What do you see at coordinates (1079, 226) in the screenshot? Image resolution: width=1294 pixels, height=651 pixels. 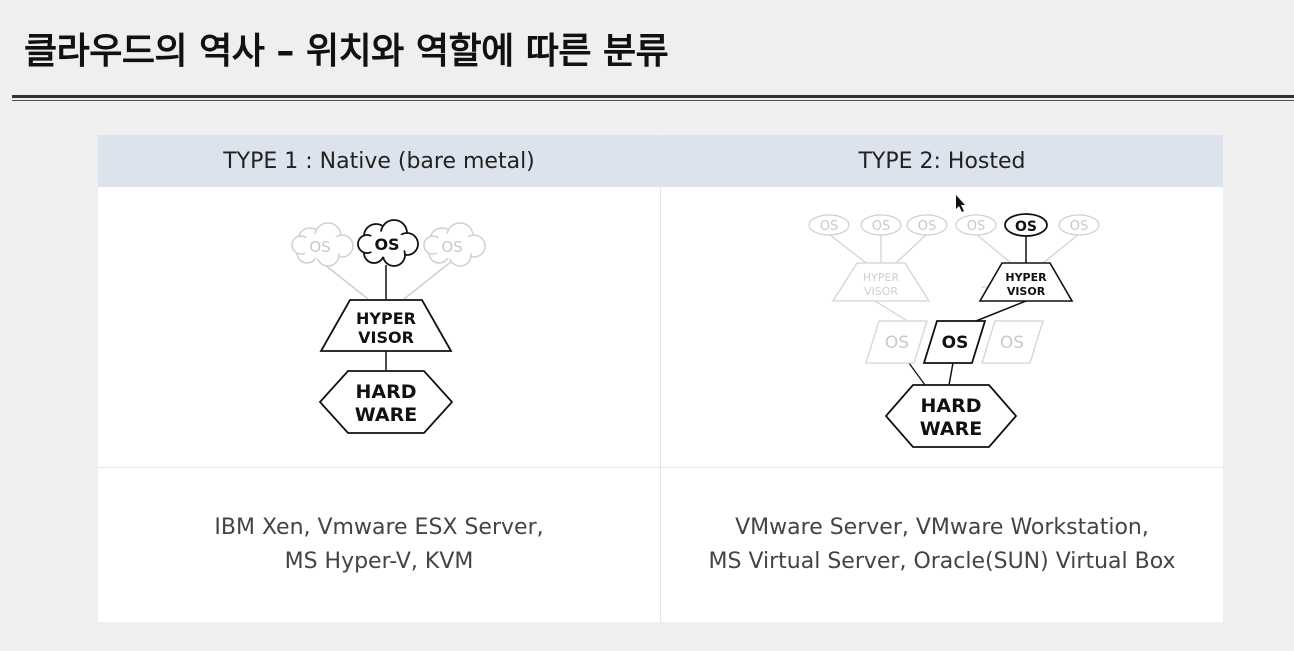 I see `t2-os-label-6: OS` at bounding box center [1079, 226].